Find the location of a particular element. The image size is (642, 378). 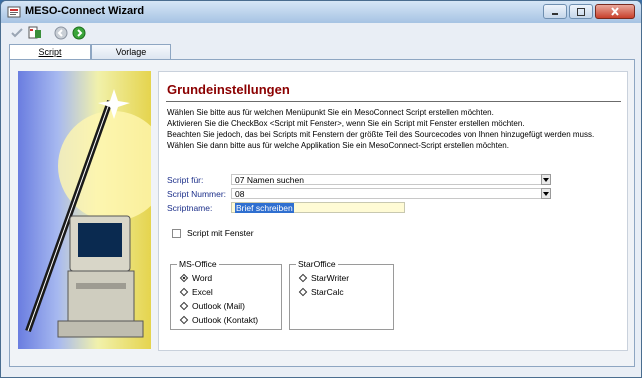

toolbar is located at coordinates (321, 33).